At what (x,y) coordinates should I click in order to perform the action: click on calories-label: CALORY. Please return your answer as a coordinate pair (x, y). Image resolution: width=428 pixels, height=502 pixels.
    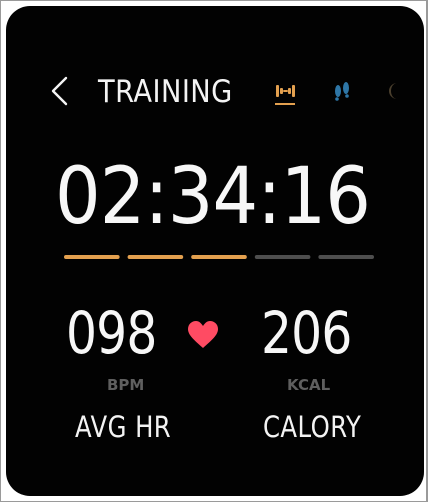
    Looking at the image, I should click on (312, 427).